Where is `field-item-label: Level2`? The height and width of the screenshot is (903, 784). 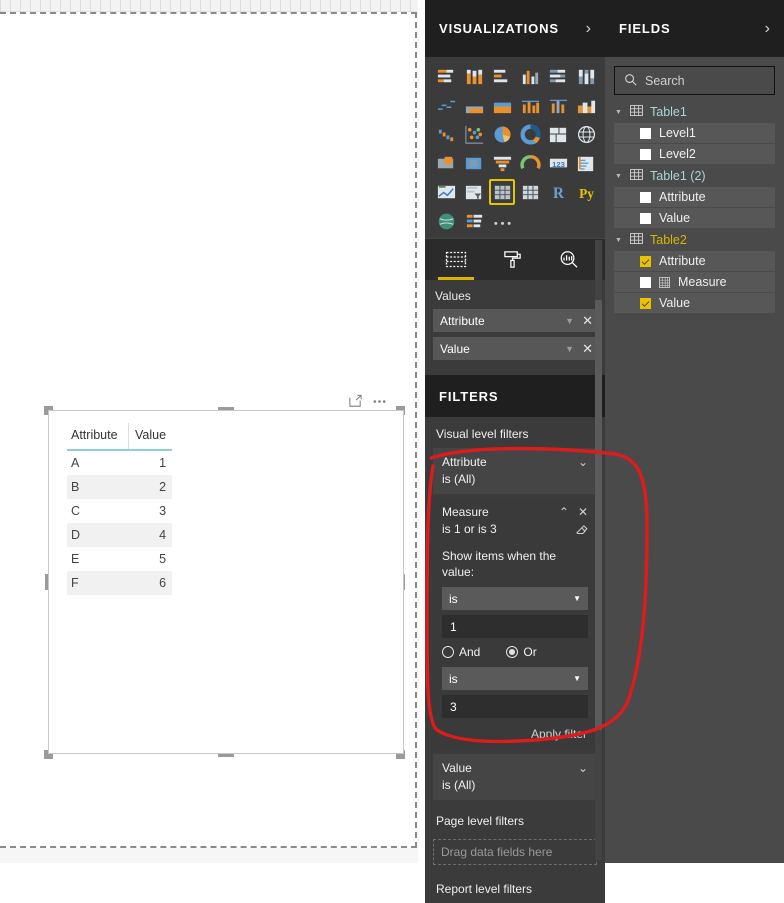
field-item-label: Level2 is located at coordinates (677, 154).